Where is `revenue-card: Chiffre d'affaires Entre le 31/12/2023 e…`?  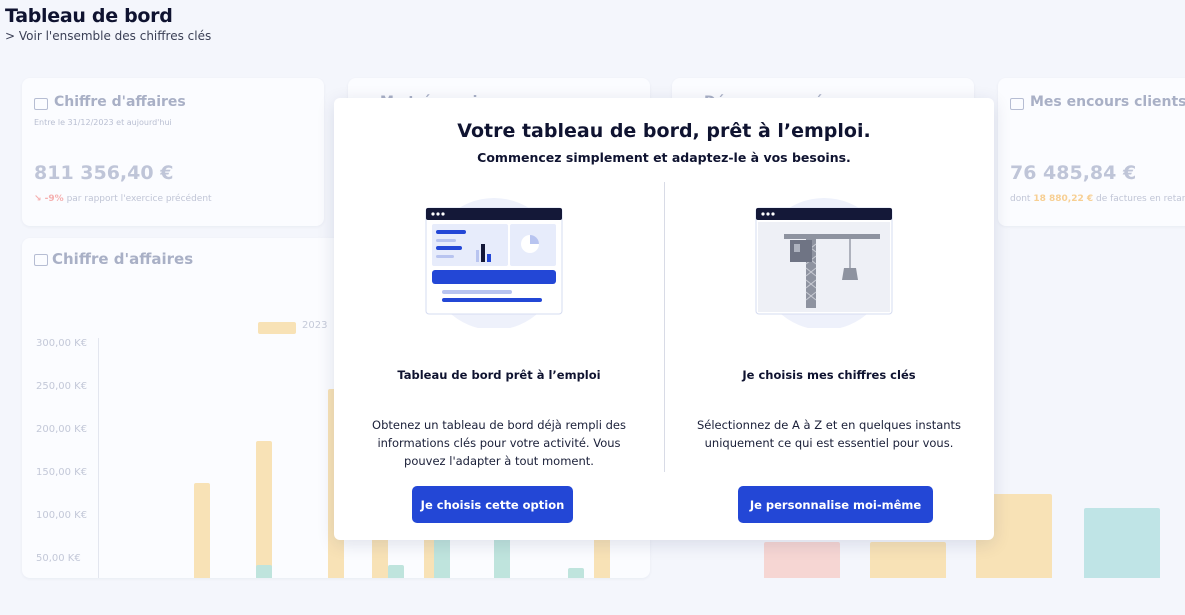 revenue-card: Chiffre d'affaires Entre le 31/12/2023 e… is located at coordinates (173, 152).